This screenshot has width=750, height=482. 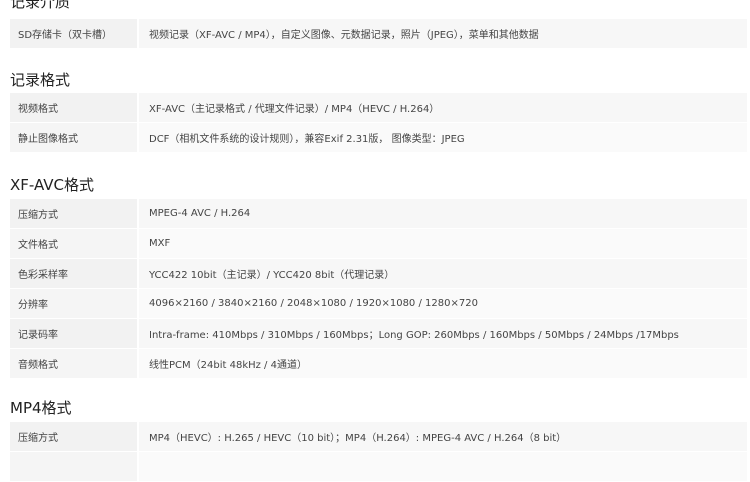 I want to click on table-row: 压缩方式 MPEG-4 AVC / H.264, so click(x=378, y=214).